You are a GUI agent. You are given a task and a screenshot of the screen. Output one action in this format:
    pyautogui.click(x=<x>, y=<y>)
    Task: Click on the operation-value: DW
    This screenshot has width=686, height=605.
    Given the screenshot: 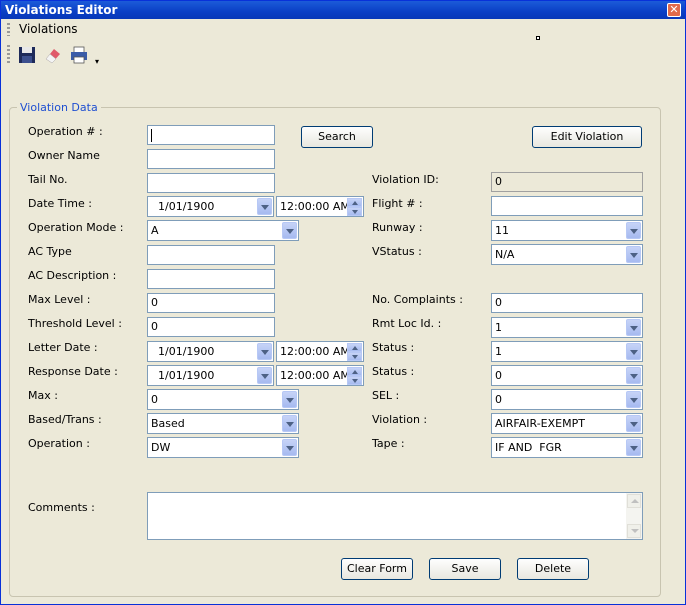 What is the action you would take?
    pyautogui.click(x=161, y=447)
    